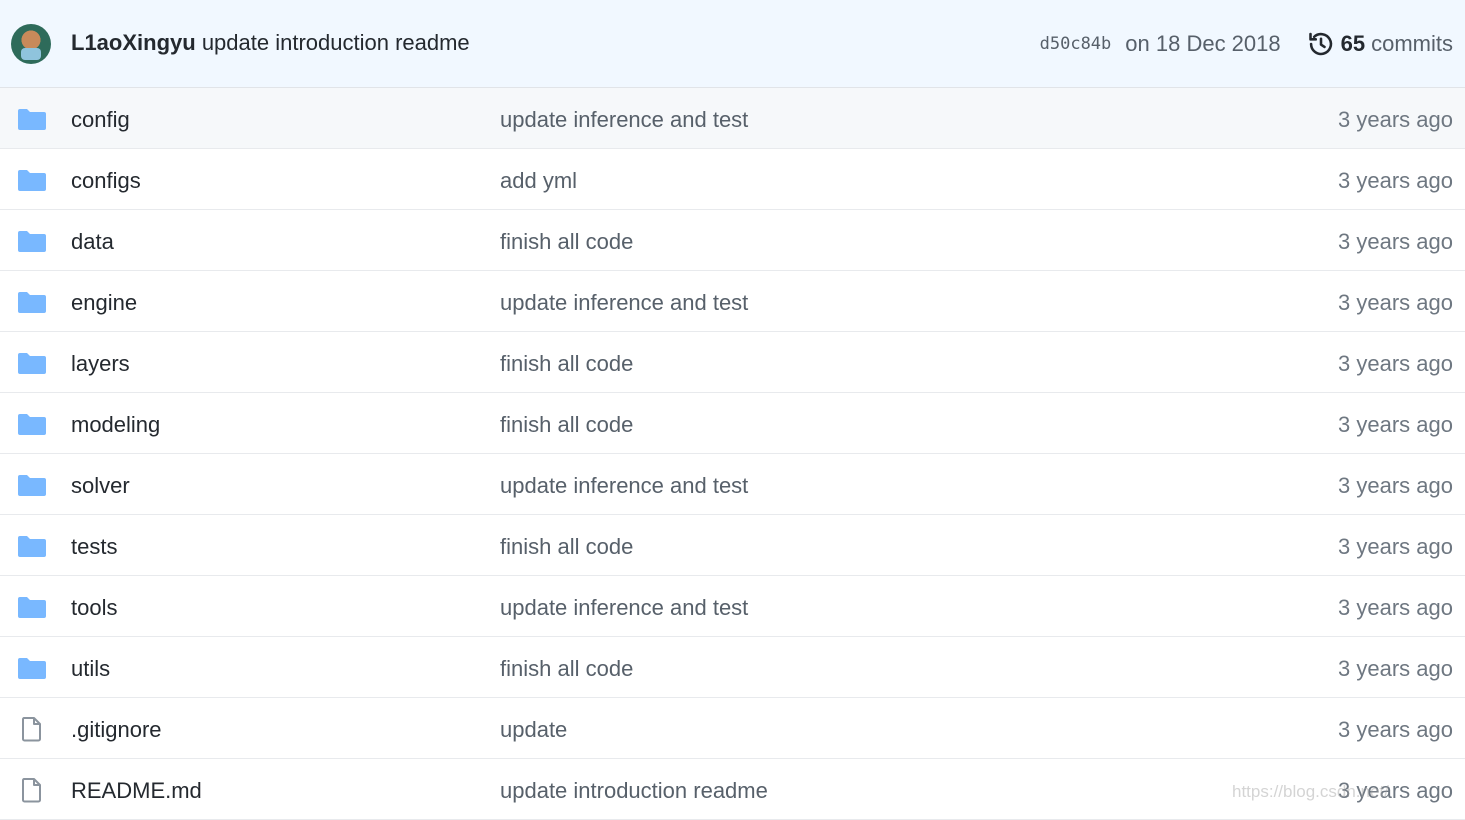 The width and height of the screenshot is (1465, 820). Describe the element at coordinates (732, 423) in the screenshot. I see `file-row: modeling finish all code 3 years ago` at that location.